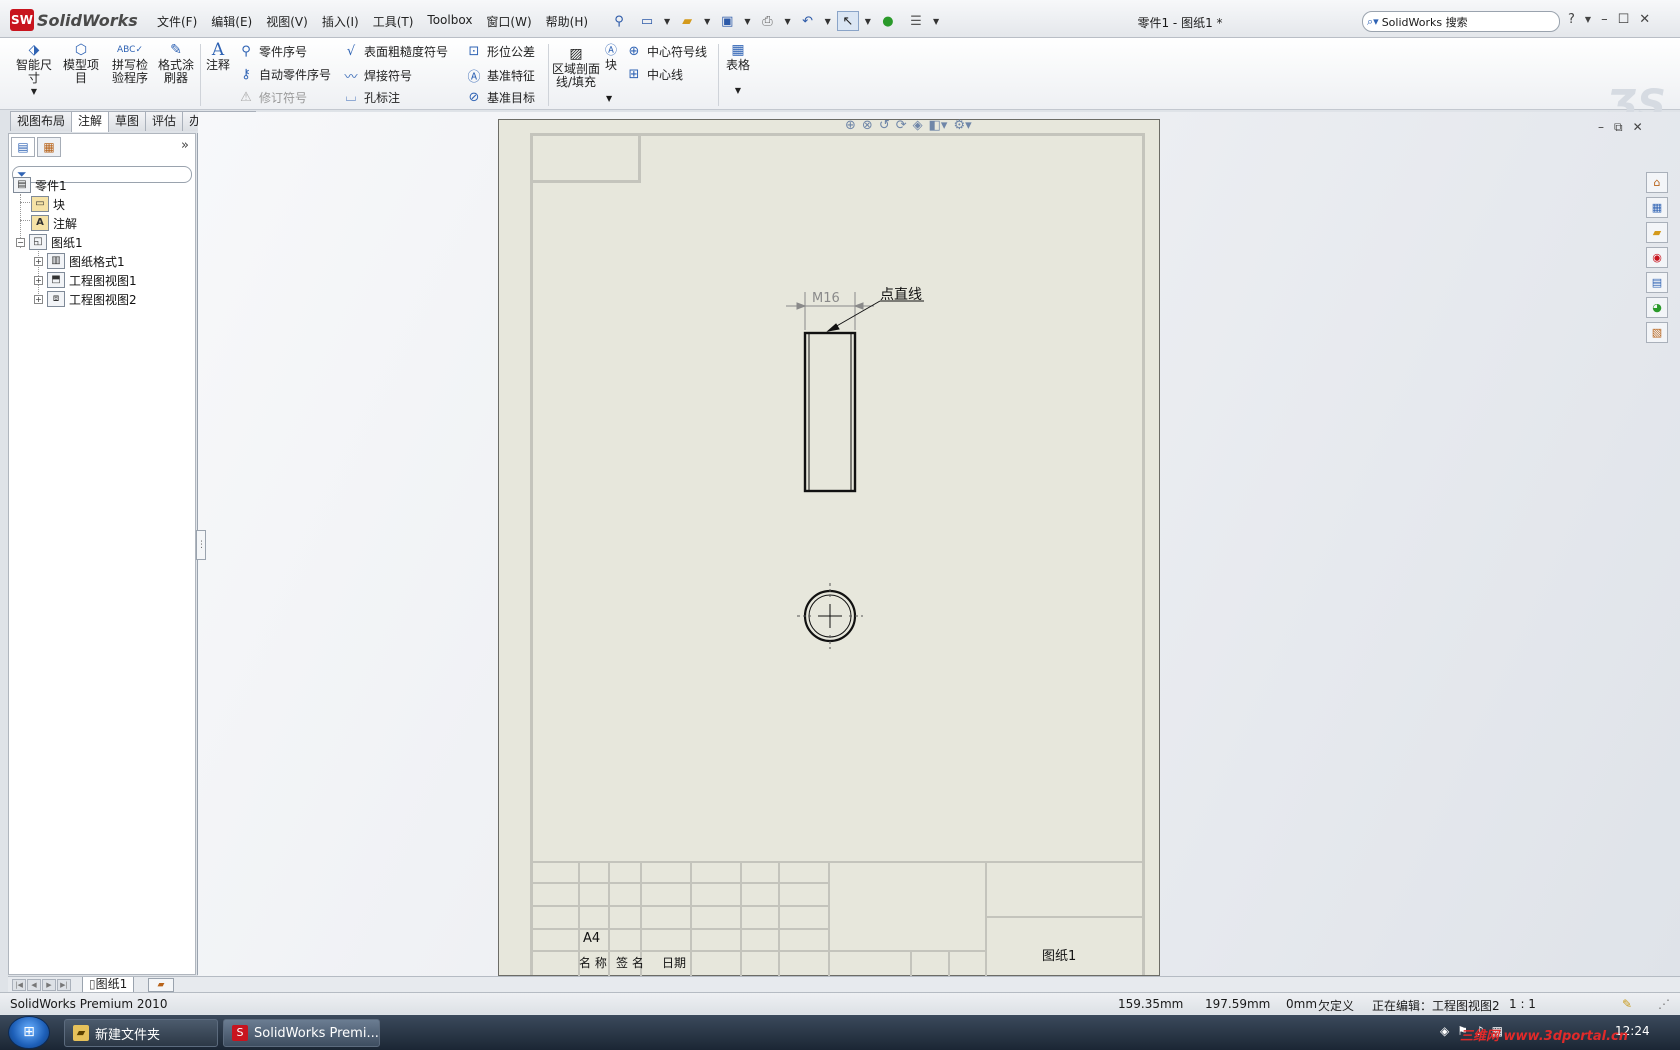 The image size is (1680, 1050). I want to click on front-view-rectangle, so click(830, 412).